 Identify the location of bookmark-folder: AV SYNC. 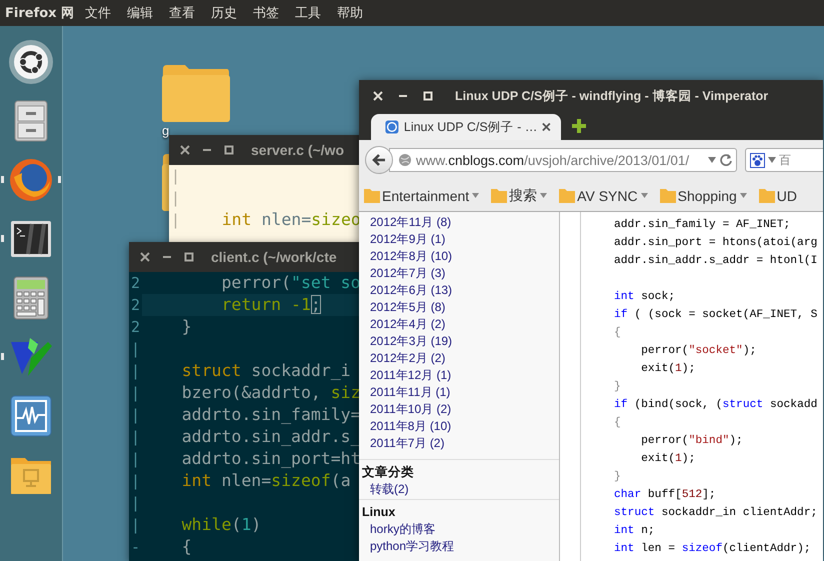
(604, 196).